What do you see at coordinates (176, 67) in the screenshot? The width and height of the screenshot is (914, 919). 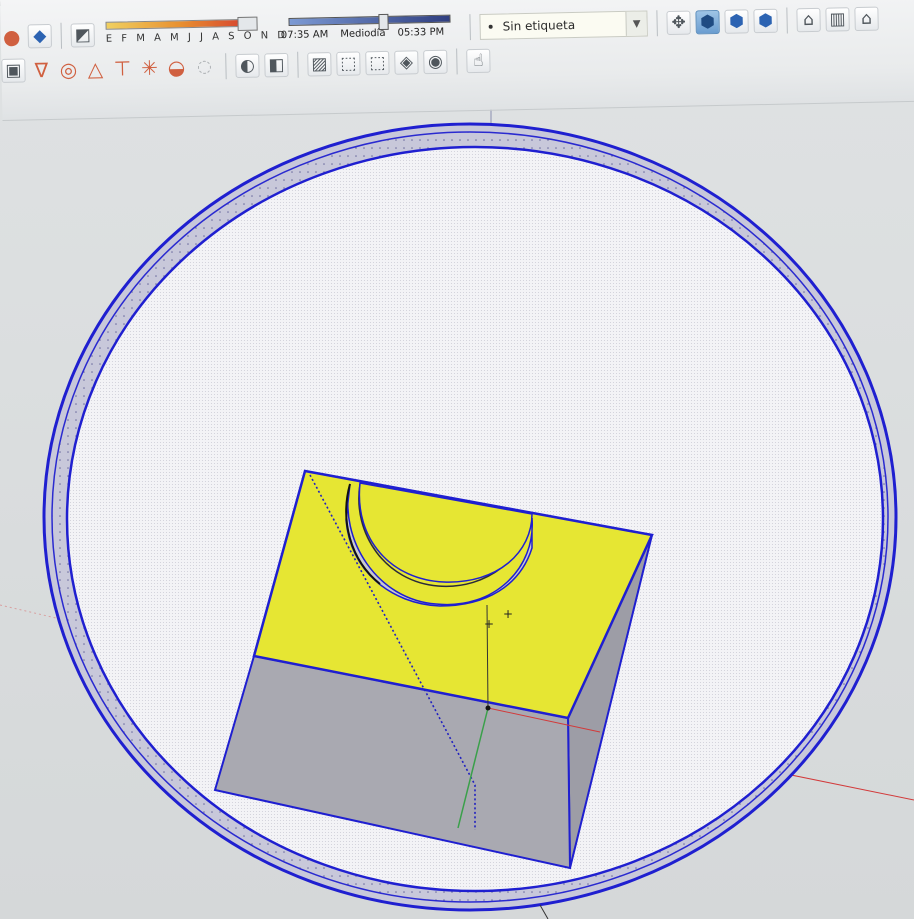 I see `drop-icon: ◒` at bounding box center [176, 67].